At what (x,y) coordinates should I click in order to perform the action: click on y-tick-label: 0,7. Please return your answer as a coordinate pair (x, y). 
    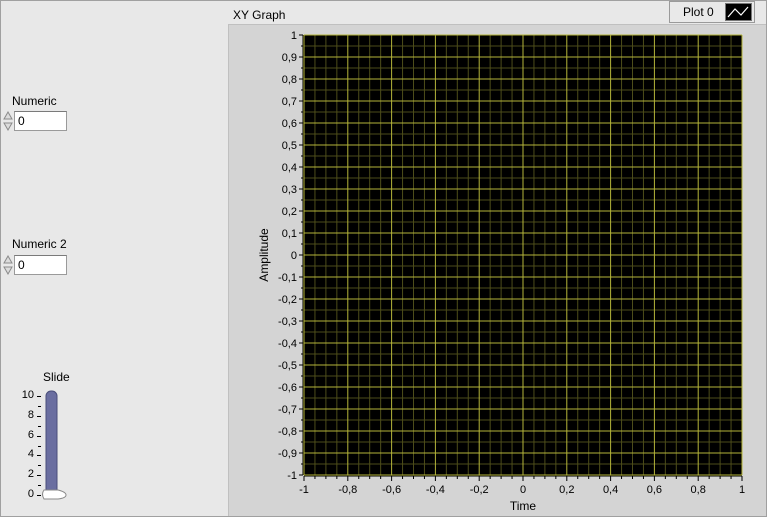
    Looking at the image, I should click on (289, 102).